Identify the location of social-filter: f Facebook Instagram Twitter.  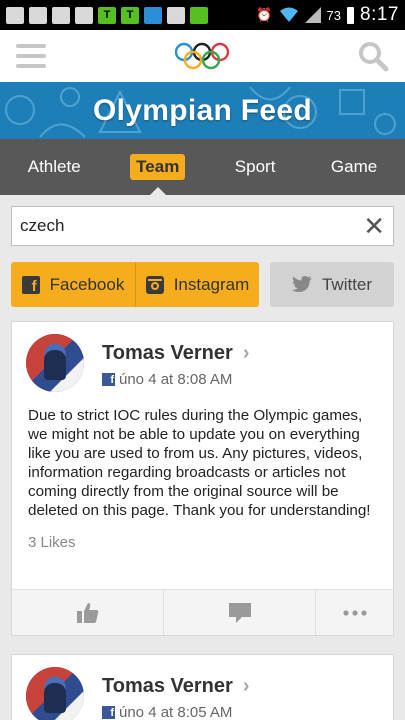
(202, 284).